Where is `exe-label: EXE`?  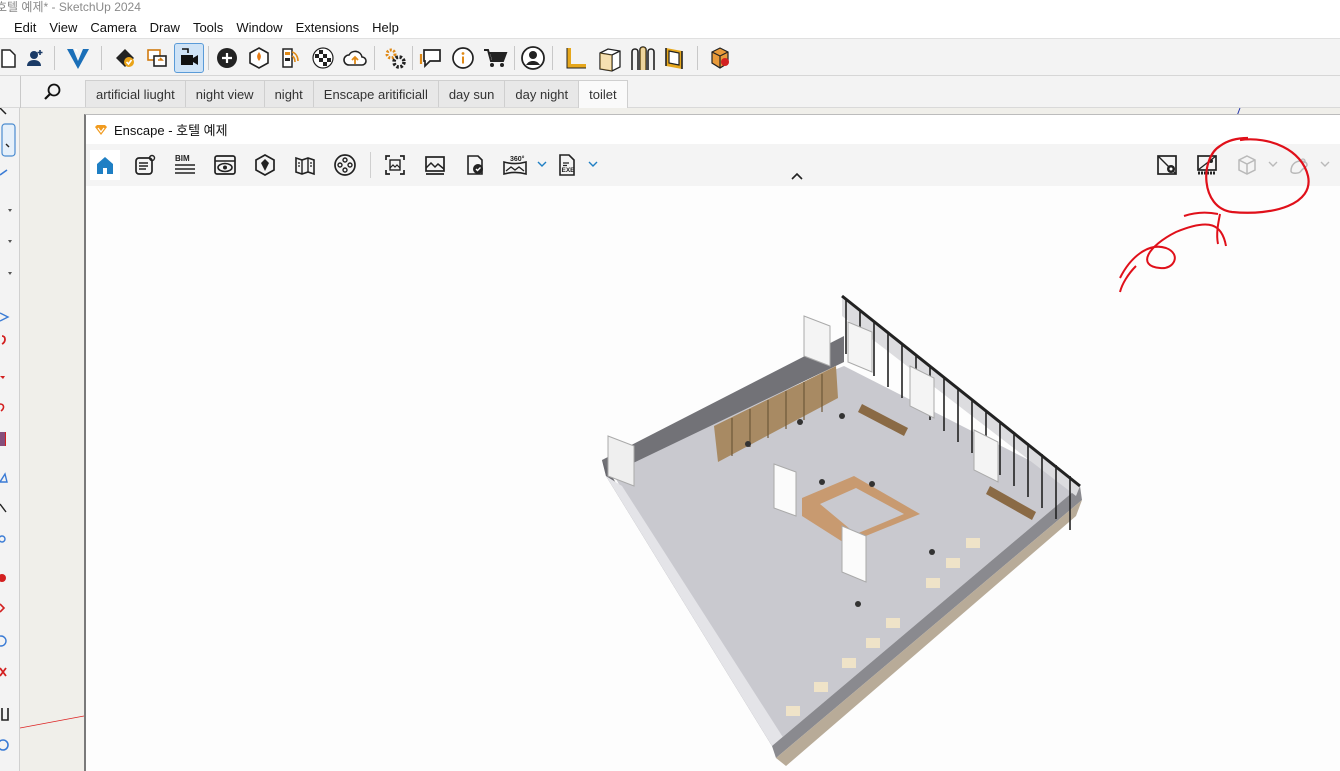 exe-label: EXE is located at coordinates (569, 170).